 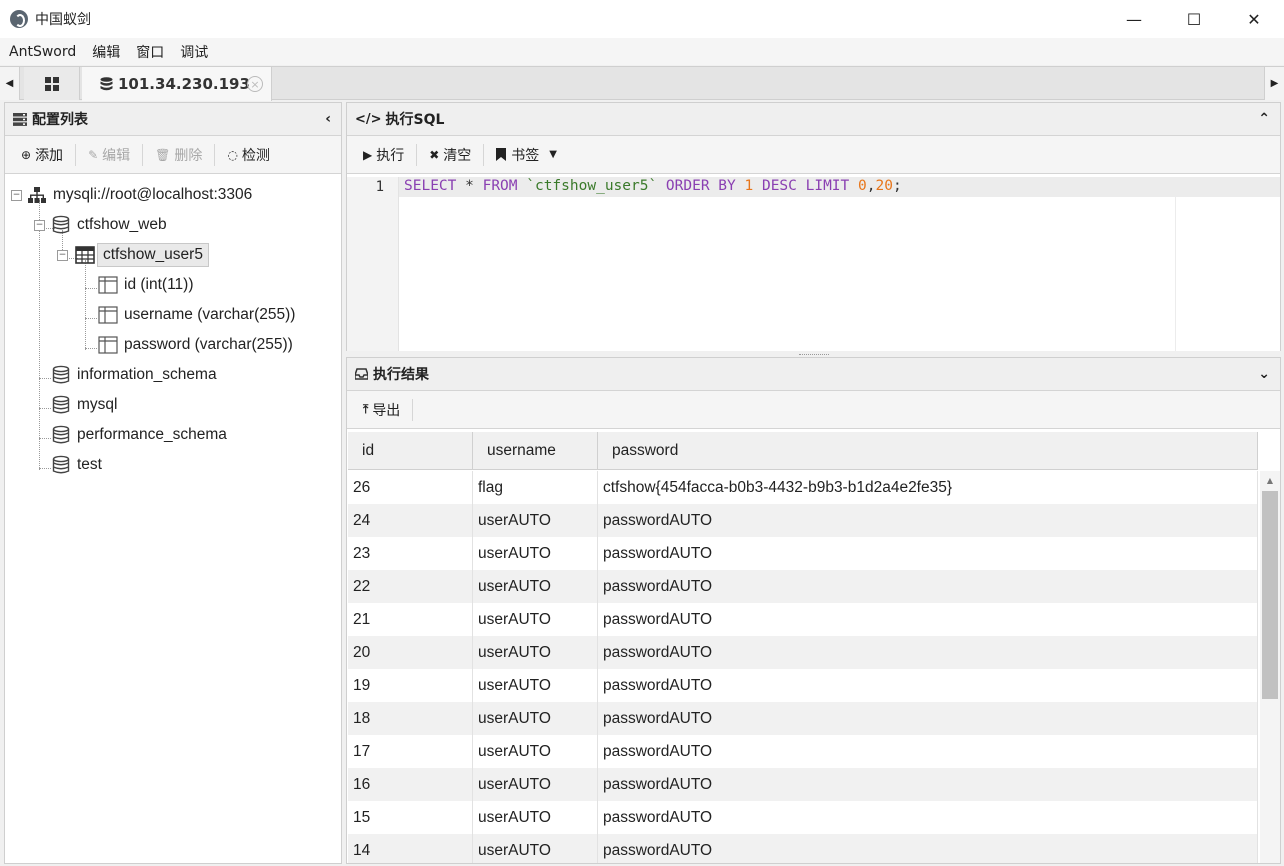 I want to click on table-row: 24 userAUTO passwordAUTO, so click(x=803, y=520).